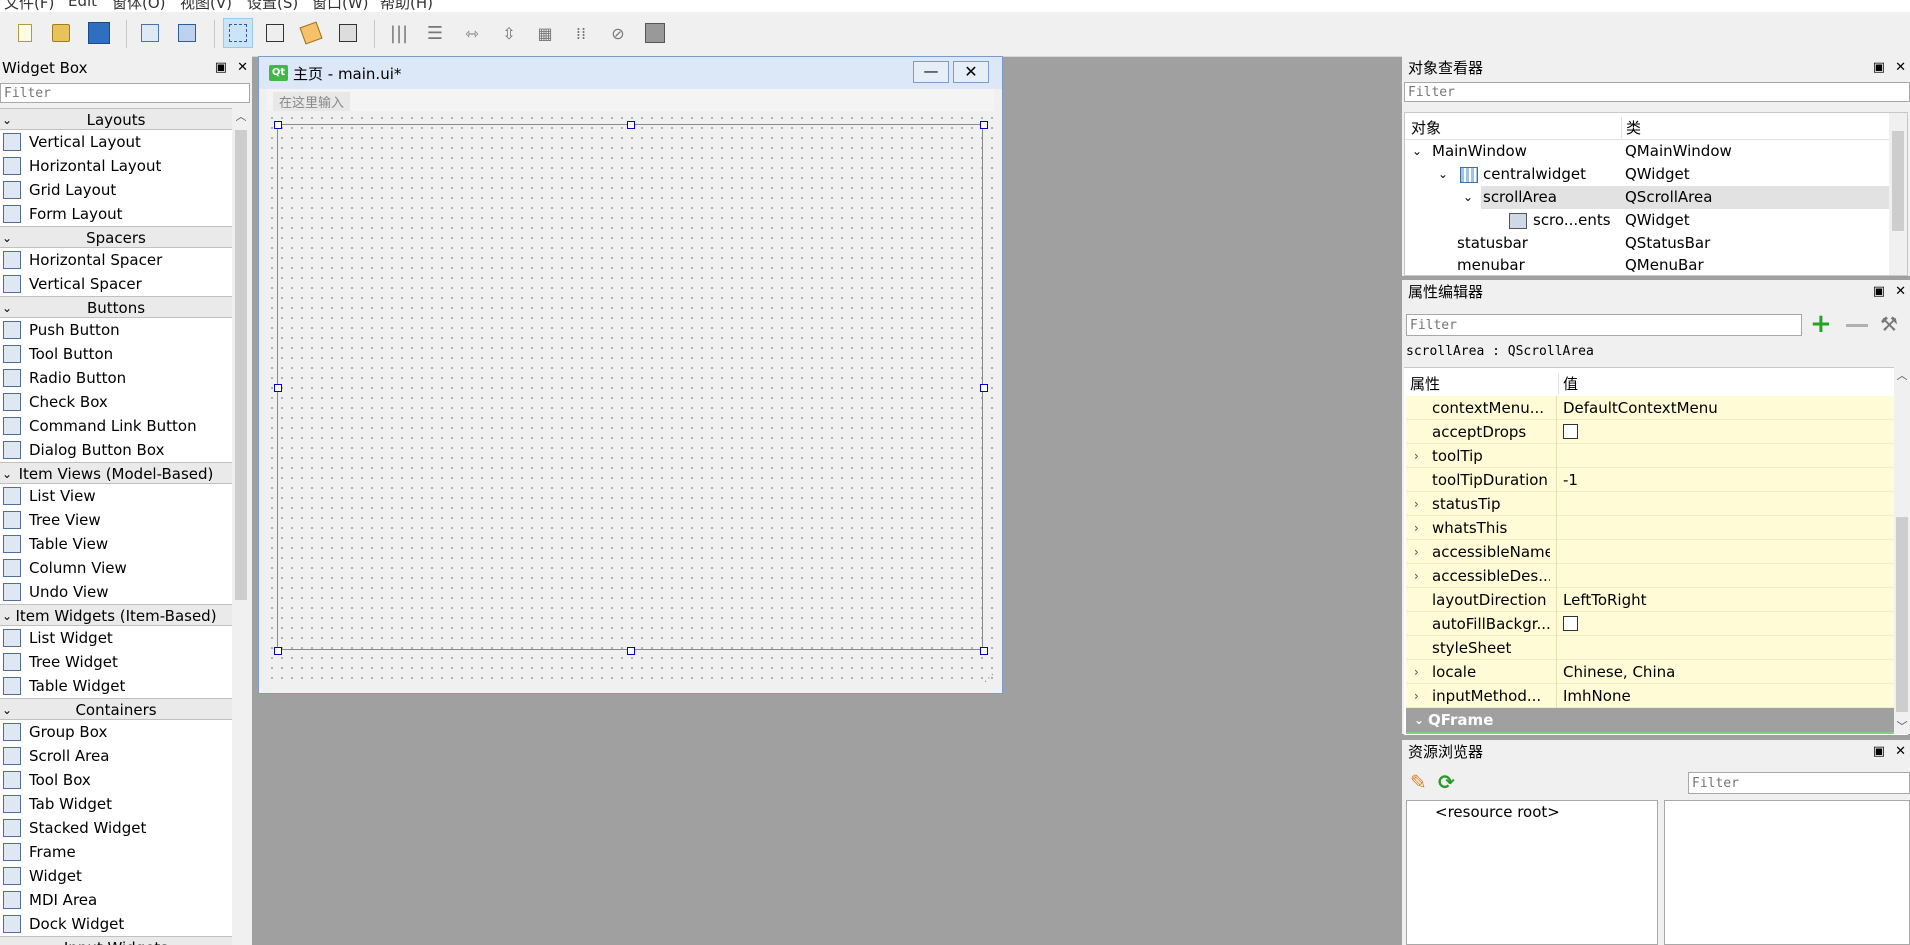  What do you see at coordinates (116, 615) in the screenshot?
I see `widget-category: ⌄ Item Widgets (Item-Based)` at bounding box center [116, 615].